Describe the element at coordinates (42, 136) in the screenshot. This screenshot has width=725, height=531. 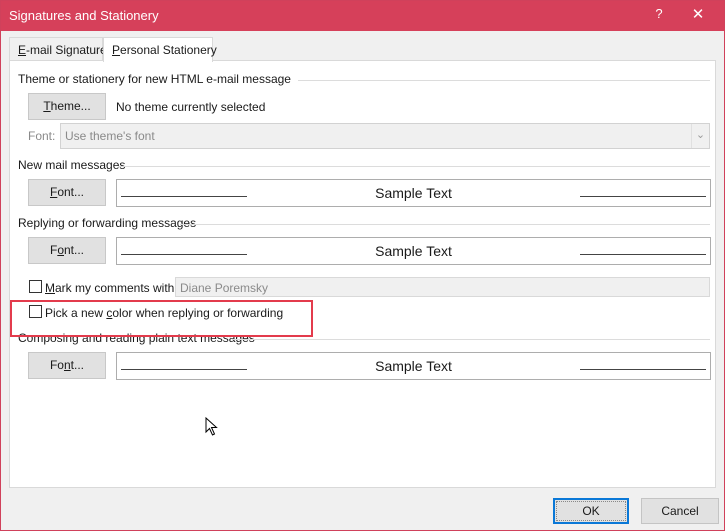
I see `font-label: Font:` at that location.